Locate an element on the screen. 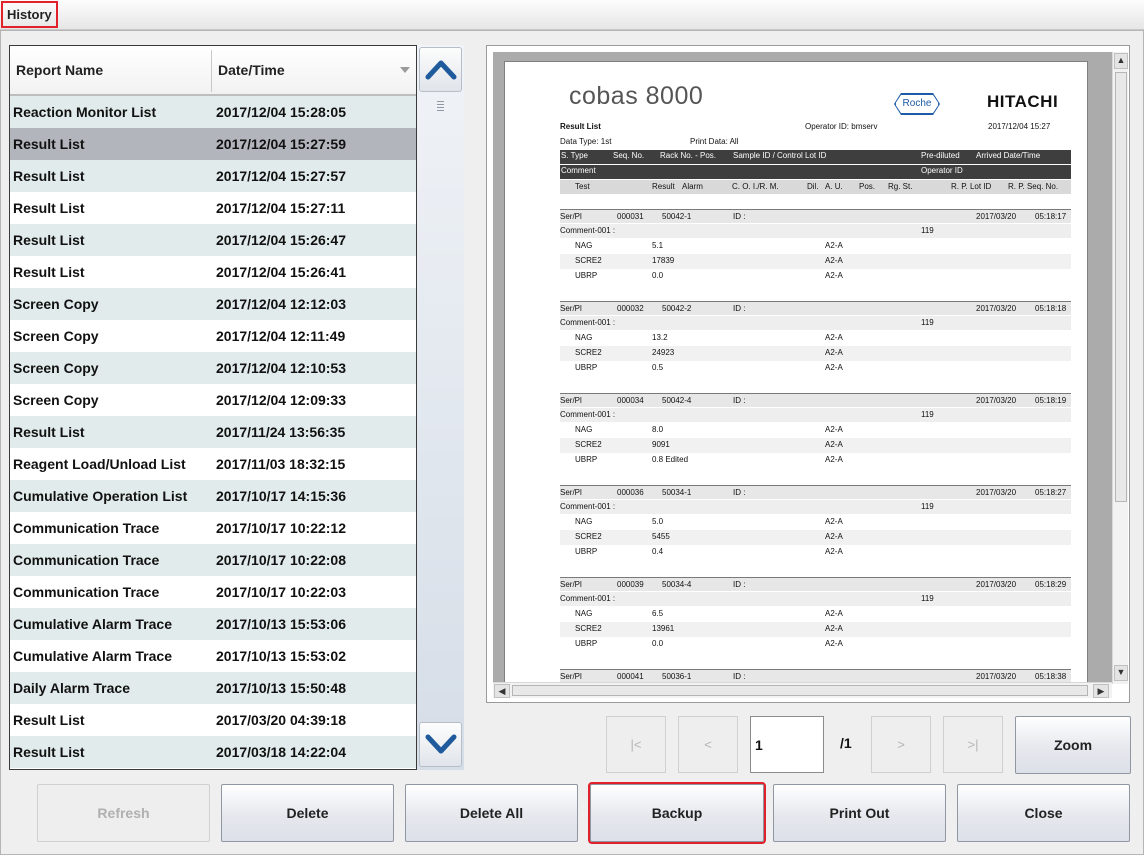 The image size is (1144, 855). hdr-coi: C. O. I./R. M. is located at coordinates (755, 186).